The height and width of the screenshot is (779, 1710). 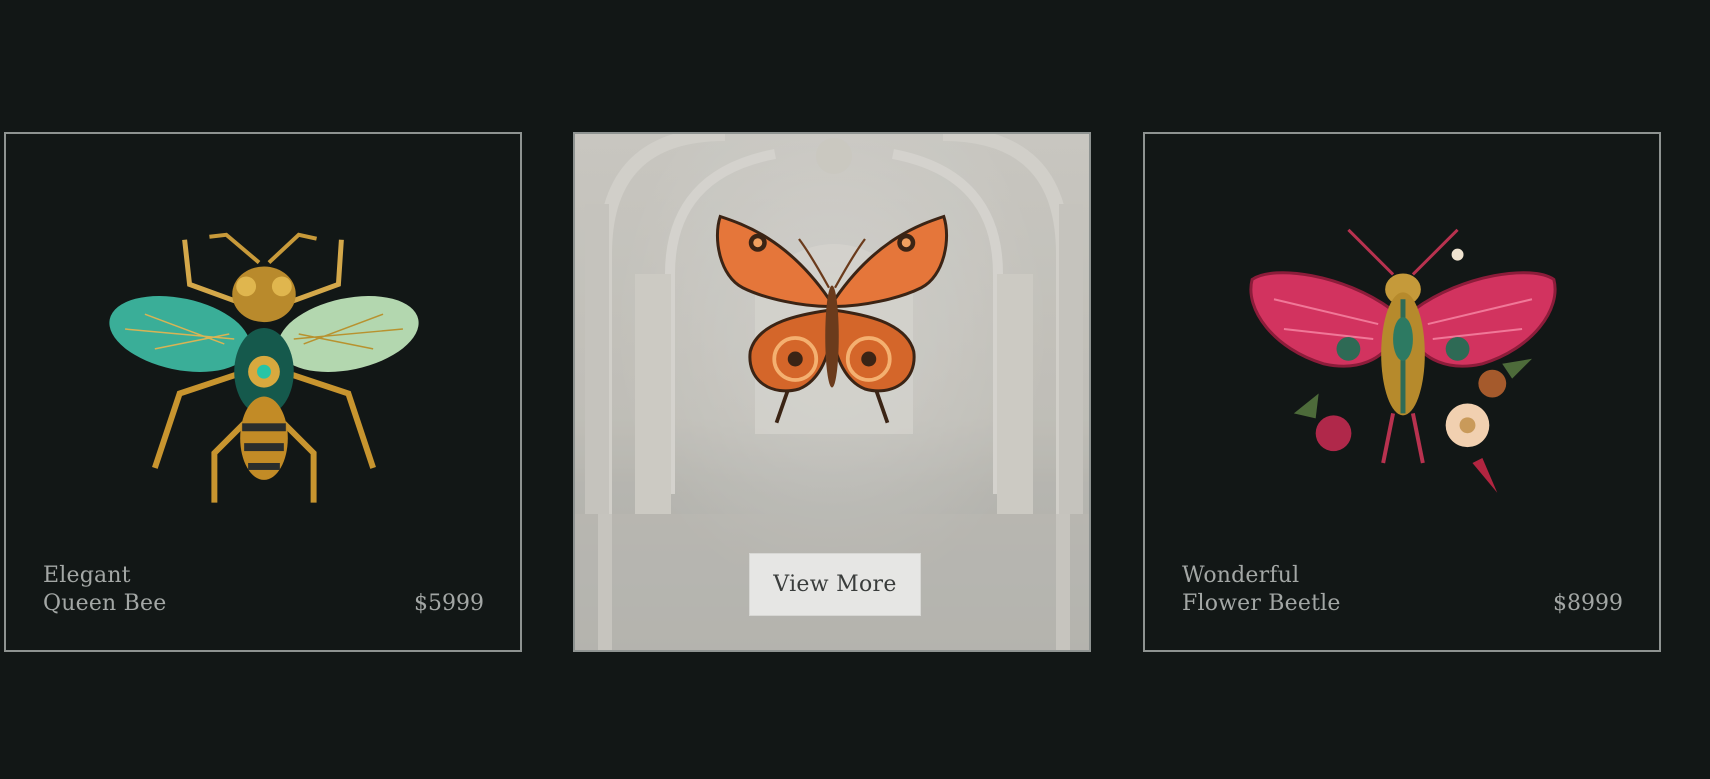 I want to click on mechanical-butterfly-icon, so click(x=832, y=319).